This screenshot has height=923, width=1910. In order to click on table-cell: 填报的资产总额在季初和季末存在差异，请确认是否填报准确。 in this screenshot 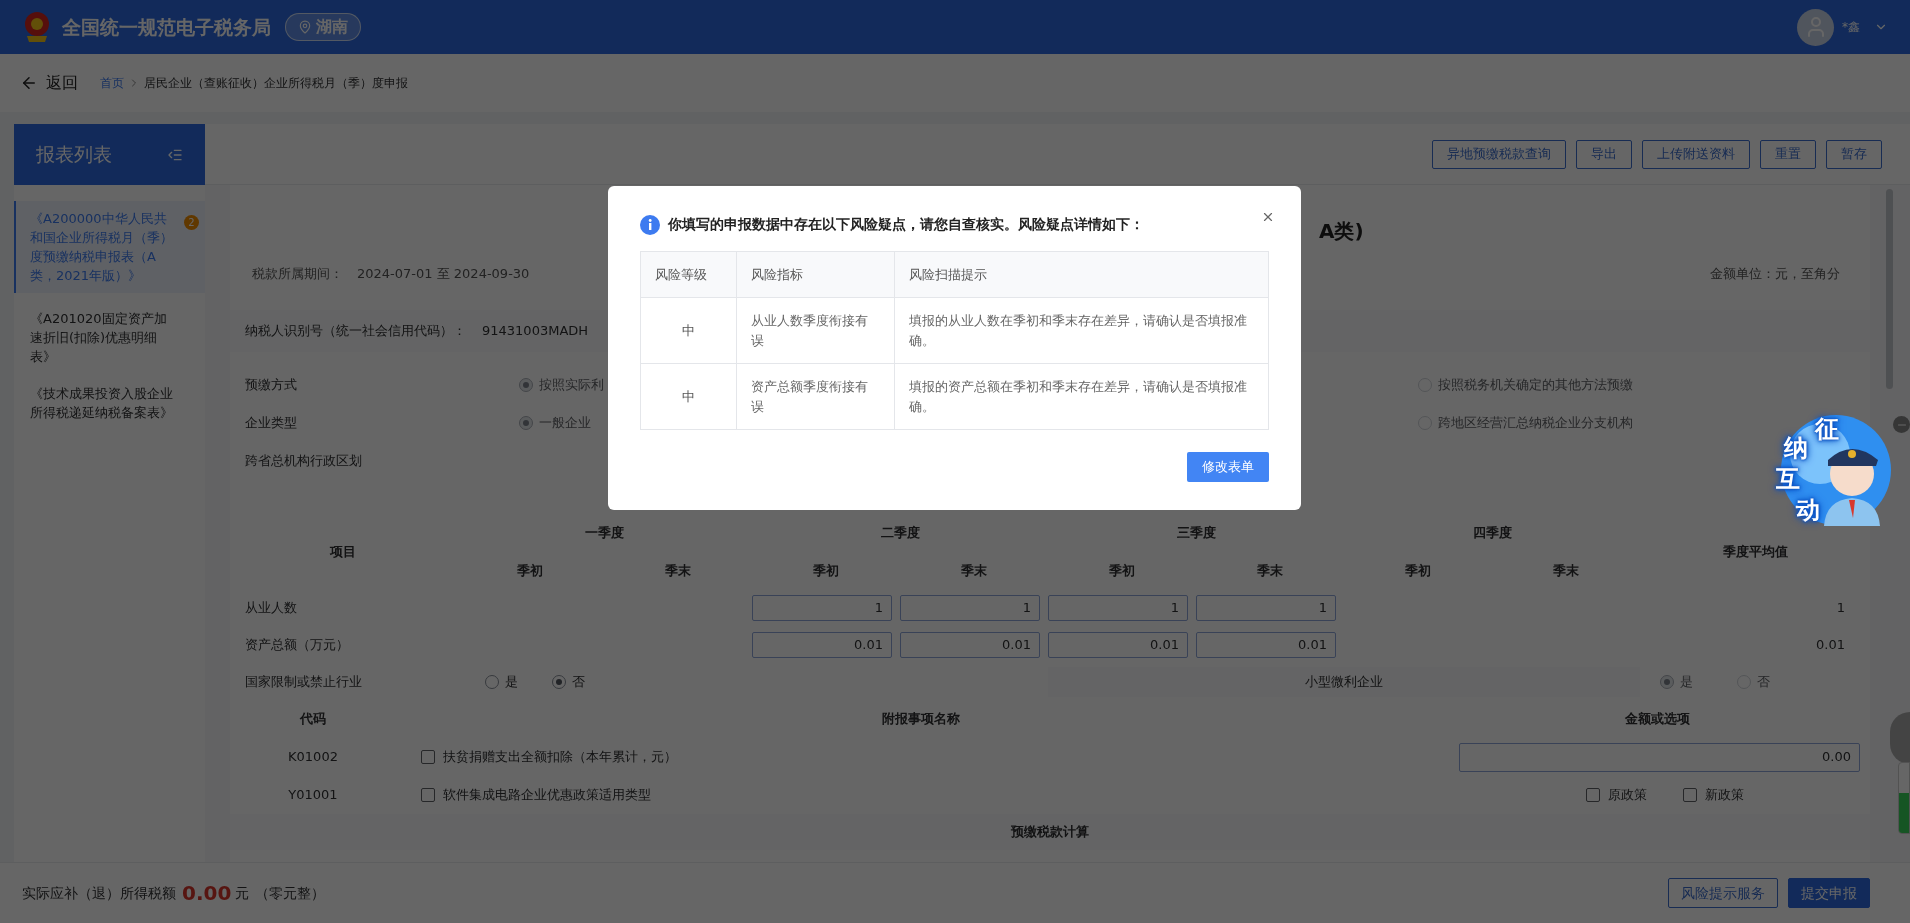, I will do `click(1081, 396)`.